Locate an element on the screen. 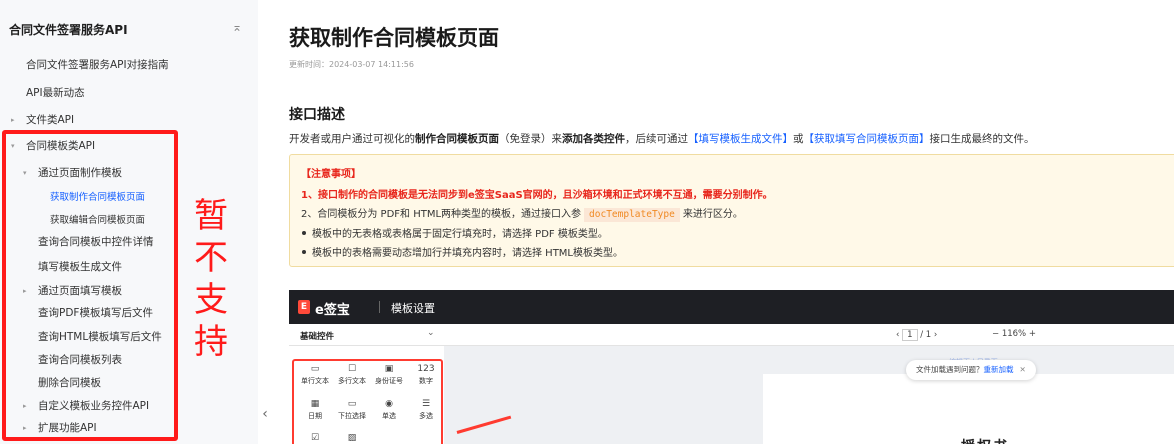  page-input: 1 is located at coordinates (910, 335).